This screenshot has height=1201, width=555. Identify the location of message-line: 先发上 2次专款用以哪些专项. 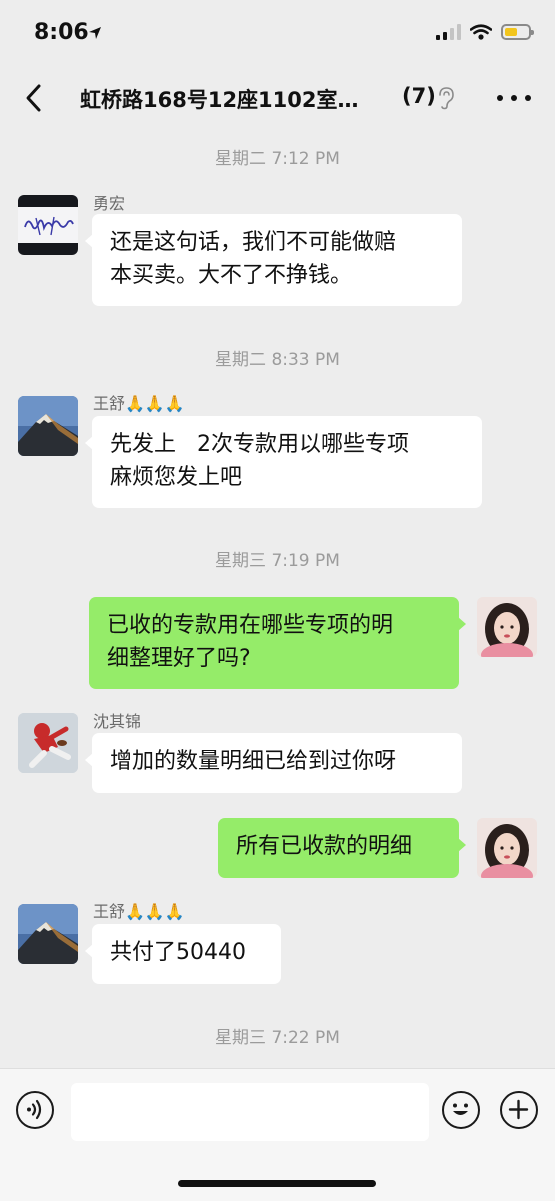
(259, 444).